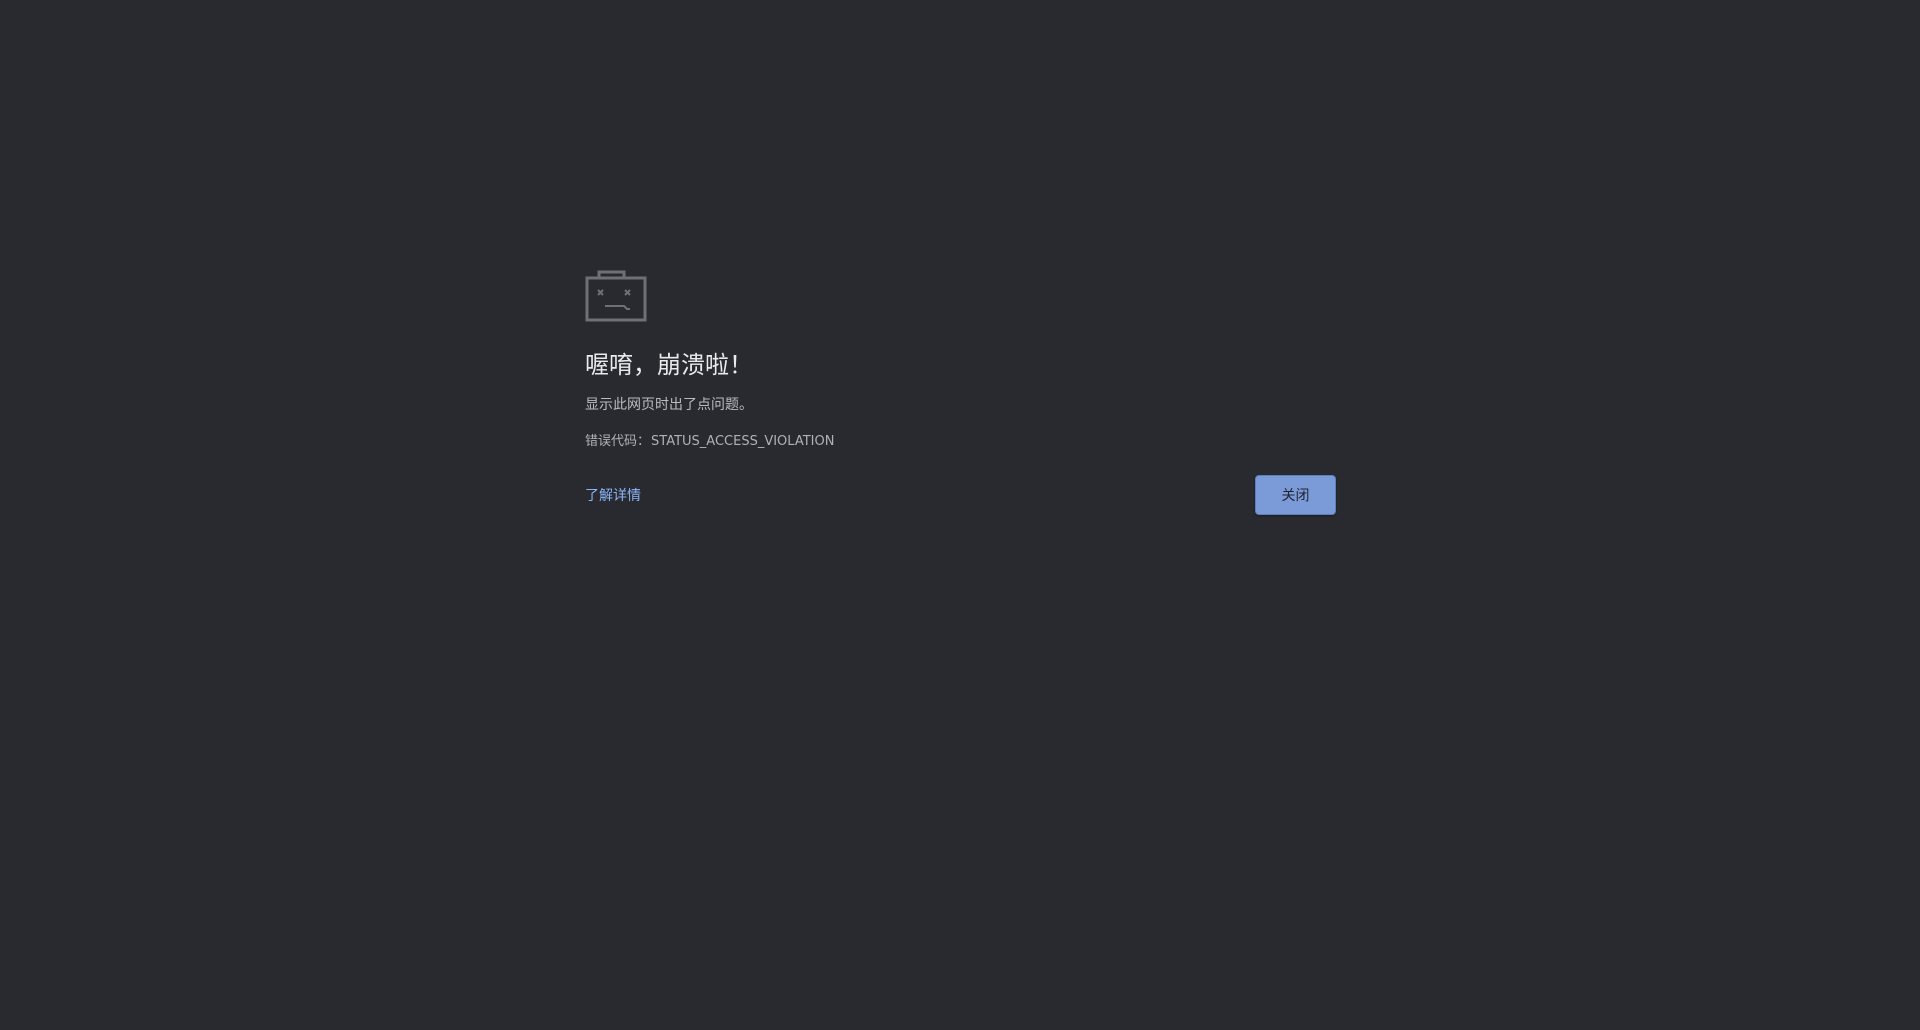 The height and width of the screenshot is (1030, 1920). I want to click on sad-folder-icon, so click(616, 296).